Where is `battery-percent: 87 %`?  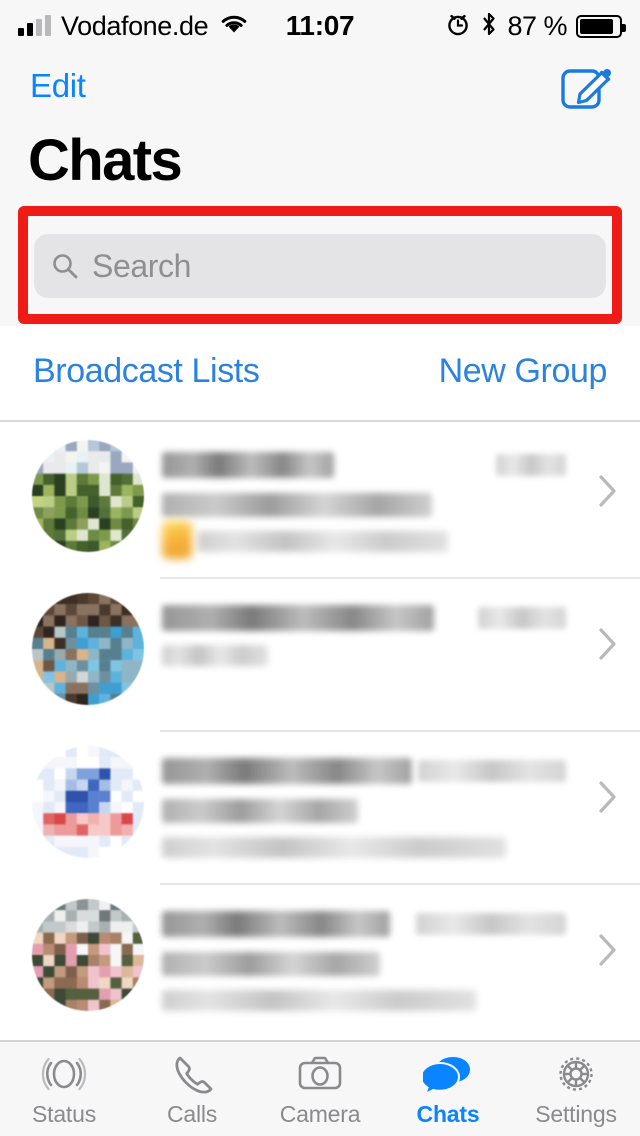
battery-percent: 87 % is located at coordinates (537, 25).